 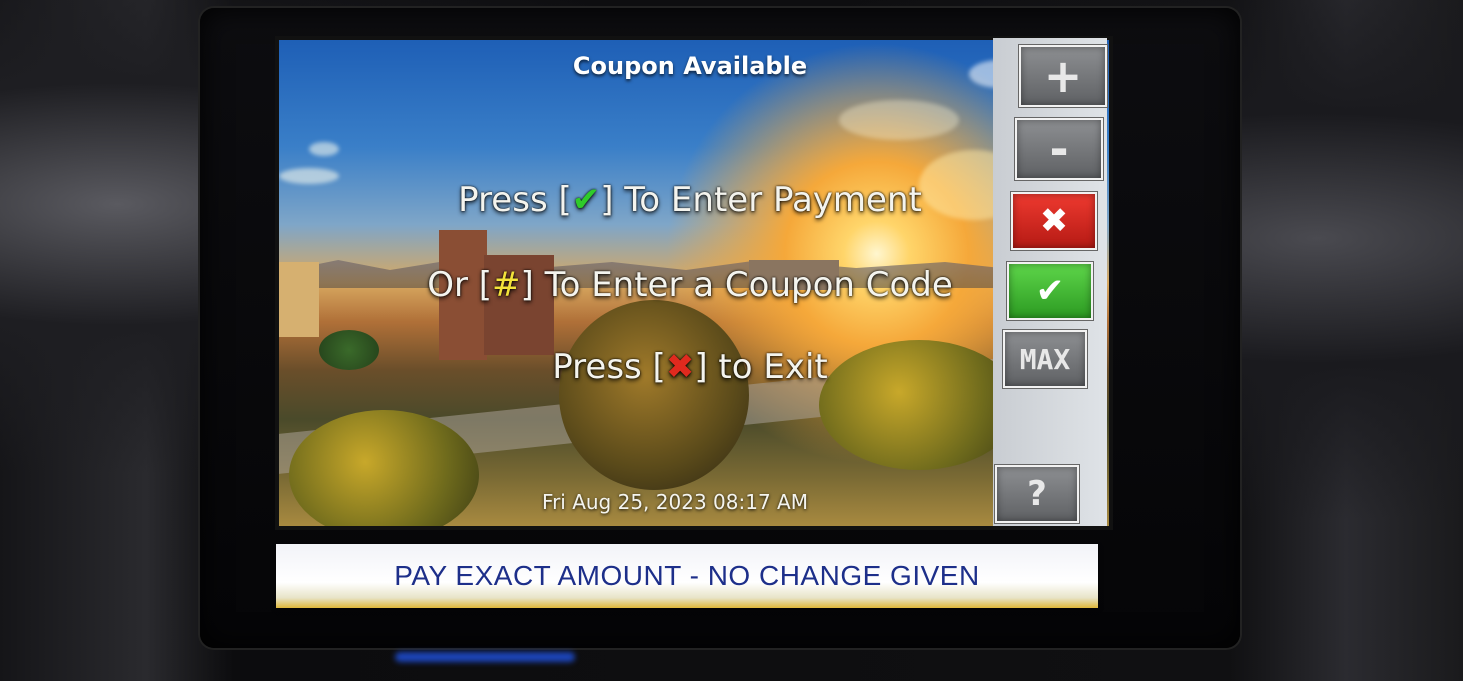 What do you see at coordinates (690, 66) in the screenshot?
I see `screen-title: Coupon Available` at bounding box center [690, 66].